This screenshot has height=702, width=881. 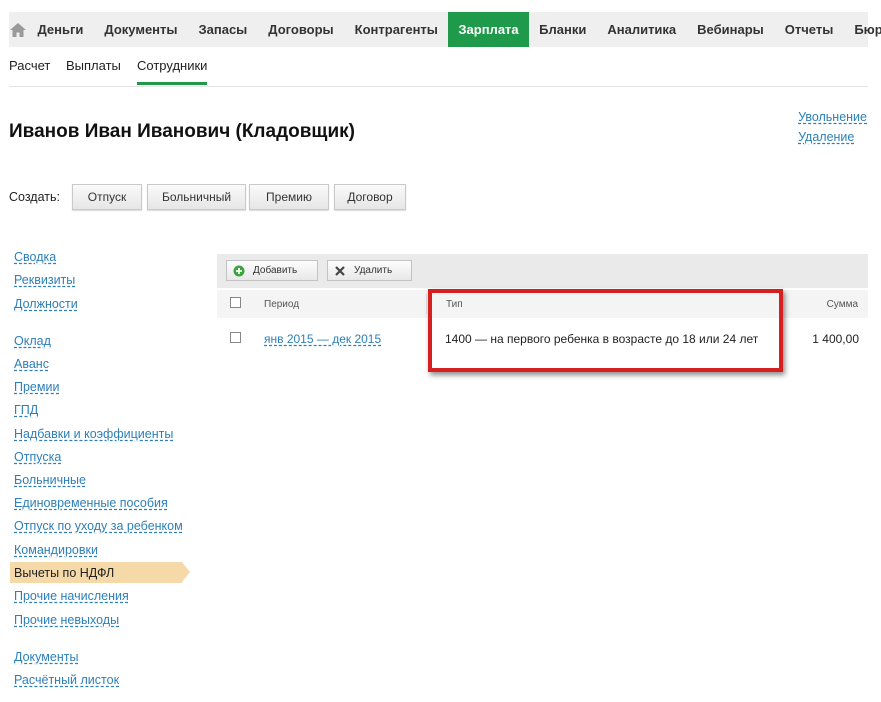 I want to click on tab-sotrudniki: Сотрудники, so click(x=172, y=71).